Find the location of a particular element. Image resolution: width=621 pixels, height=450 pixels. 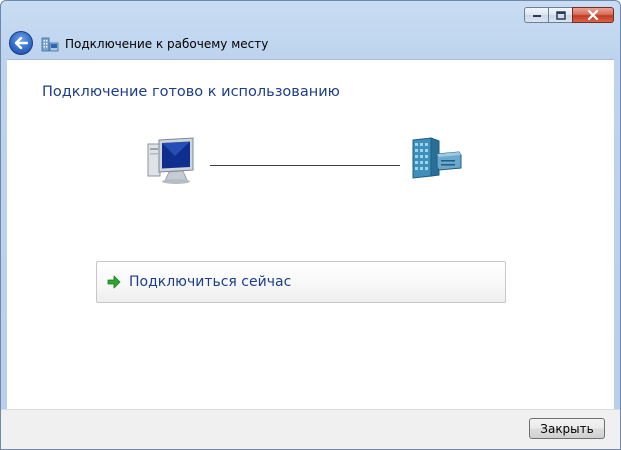

maximize-icon is located at coordinates (560, 15).